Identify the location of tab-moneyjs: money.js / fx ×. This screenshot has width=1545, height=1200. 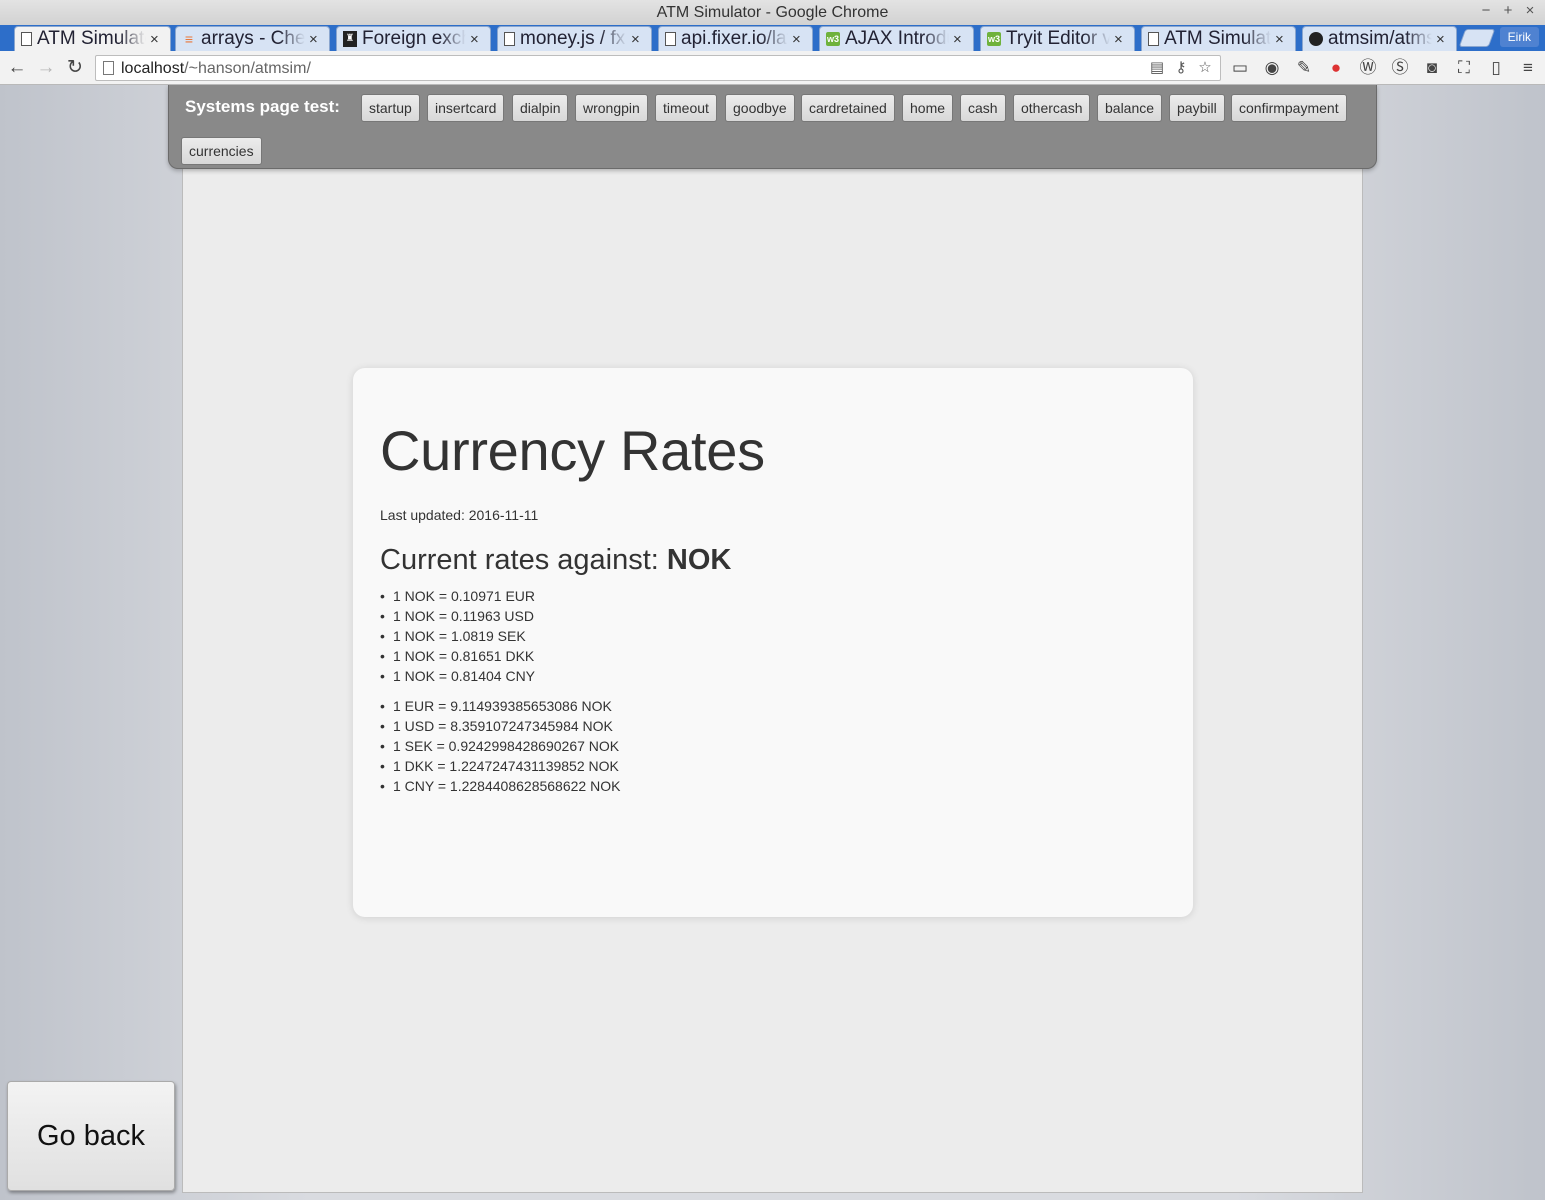
(574, 38).